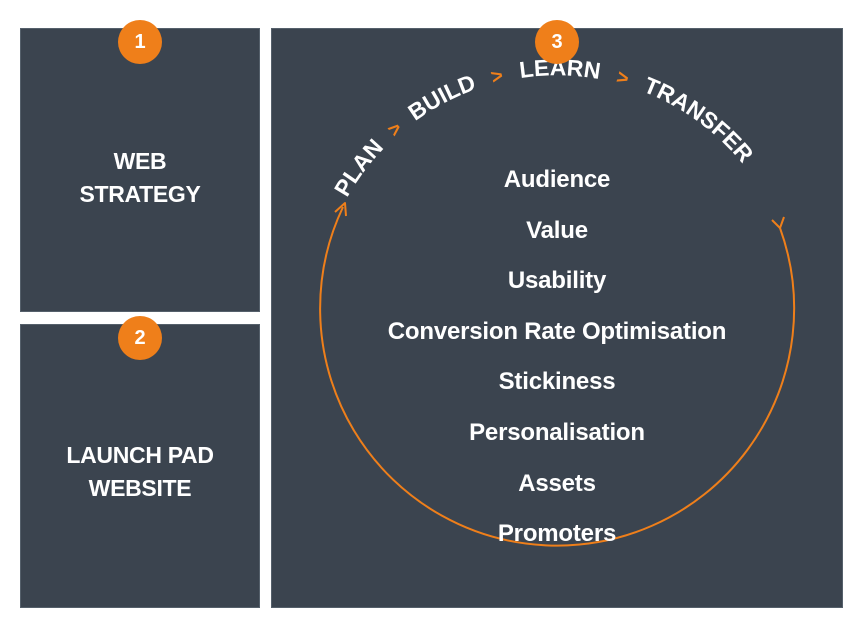 The image size is (865, 629). What do you see at coordinates (699, 120) in the screenshot?
I see `step-transfer: TRANSFER` at bounding box center [699, 120].